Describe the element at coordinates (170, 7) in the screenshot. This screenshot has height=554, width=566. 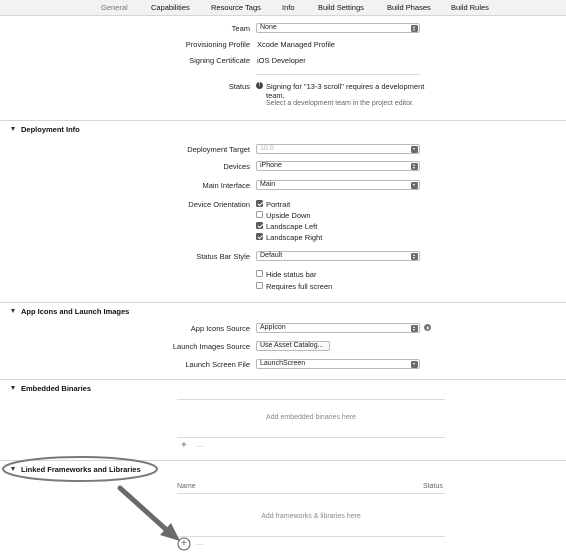
I see `tab-capabilities: Capabilities` at that location.